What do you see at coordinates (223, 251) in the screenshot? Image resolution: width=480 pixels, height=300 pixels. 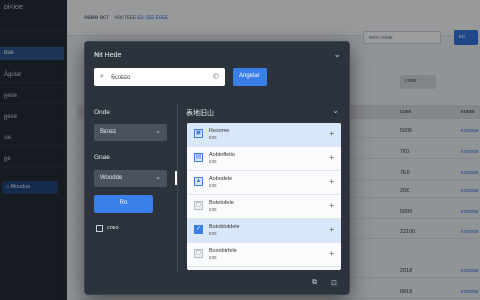 I see `item-name: Bosobtrfele` at bounding box center [223, 251].